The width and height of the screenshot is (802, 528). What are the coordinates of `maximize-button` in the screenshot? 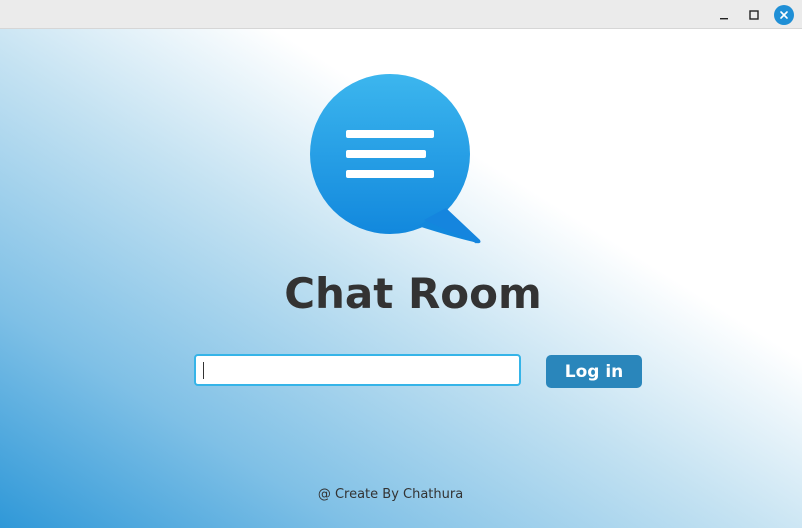 It's located at (754, 15).